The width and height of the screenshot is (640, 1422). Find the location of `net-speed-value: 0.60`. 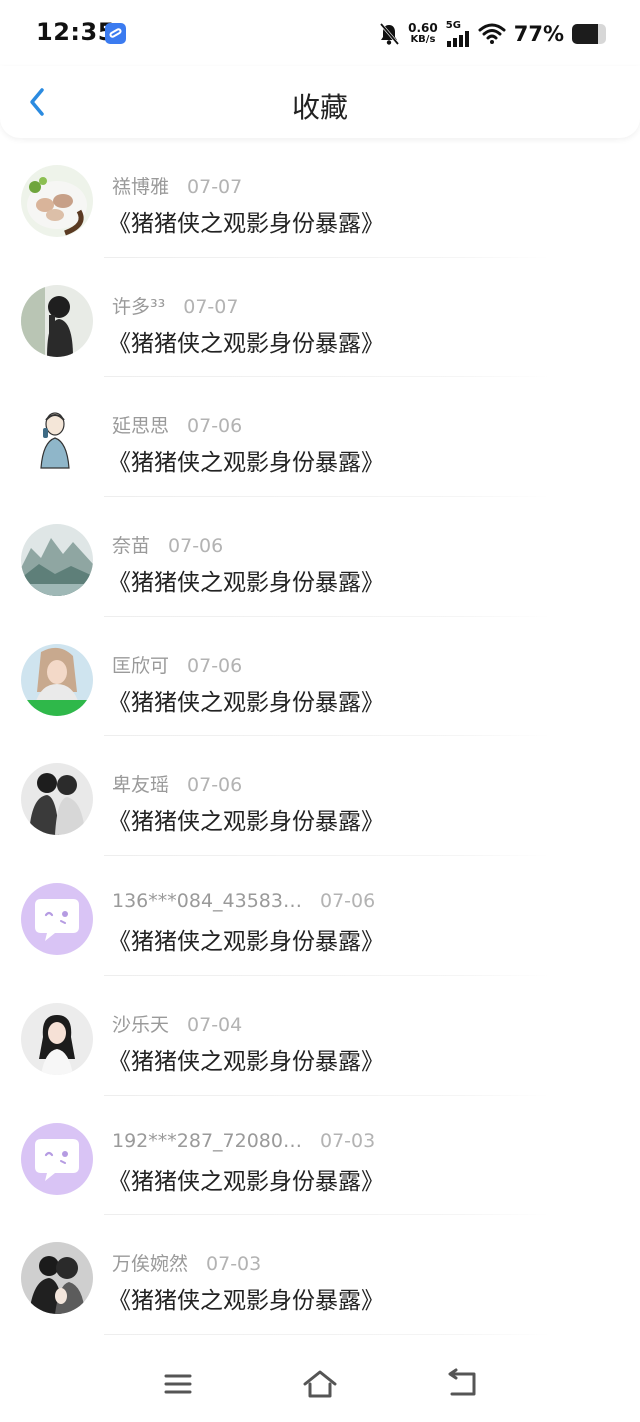

net-speed-value: 0.60 is located at coordinates (423, 28).